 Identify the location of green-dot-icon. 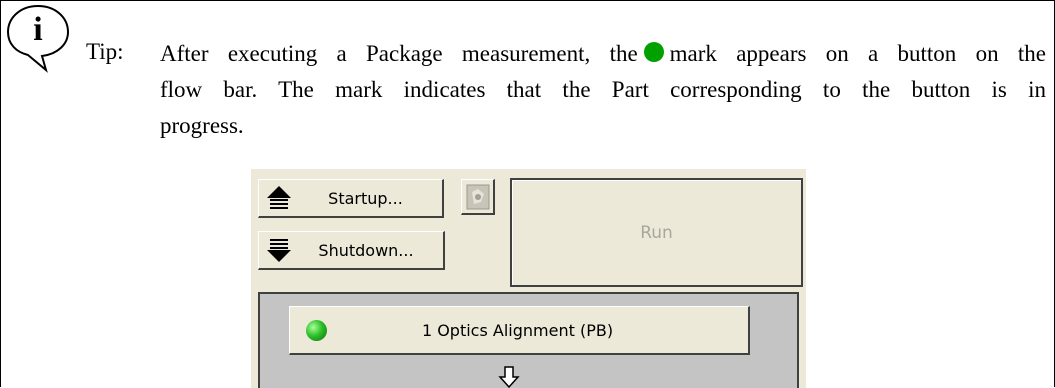
(653, 52).